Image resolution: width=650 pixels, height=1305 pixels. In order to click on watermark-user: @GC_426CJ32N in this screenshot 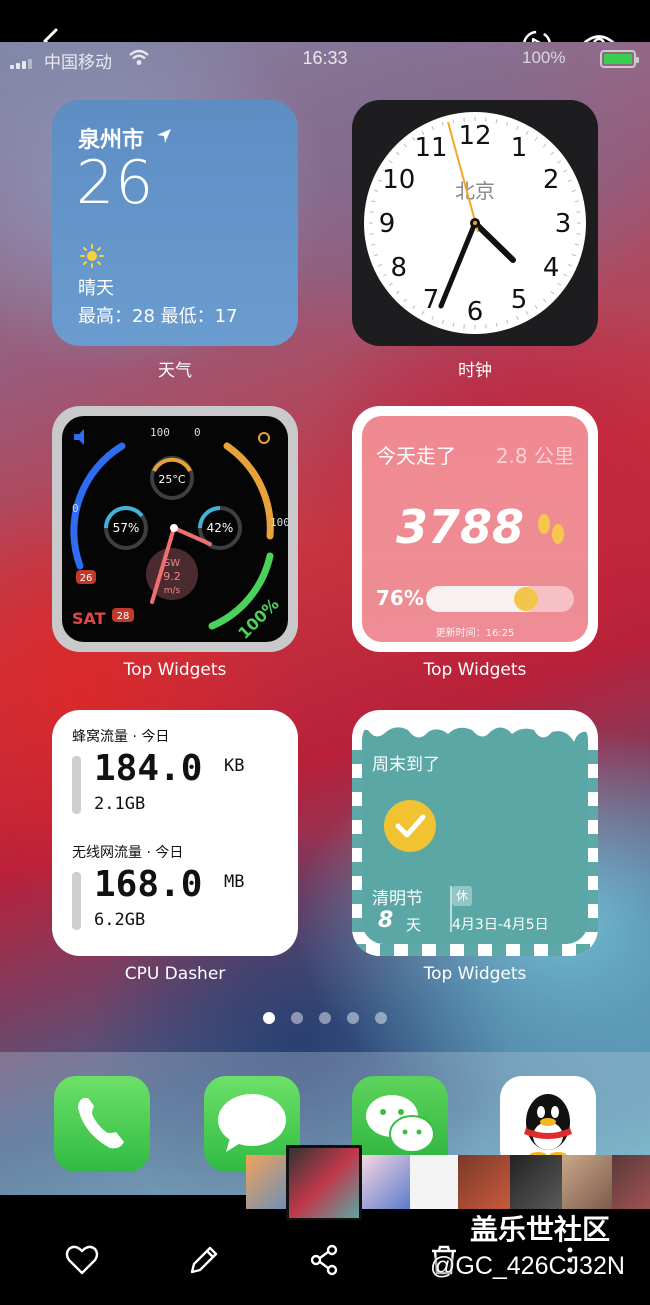, I will do `click(527, 1266)`.